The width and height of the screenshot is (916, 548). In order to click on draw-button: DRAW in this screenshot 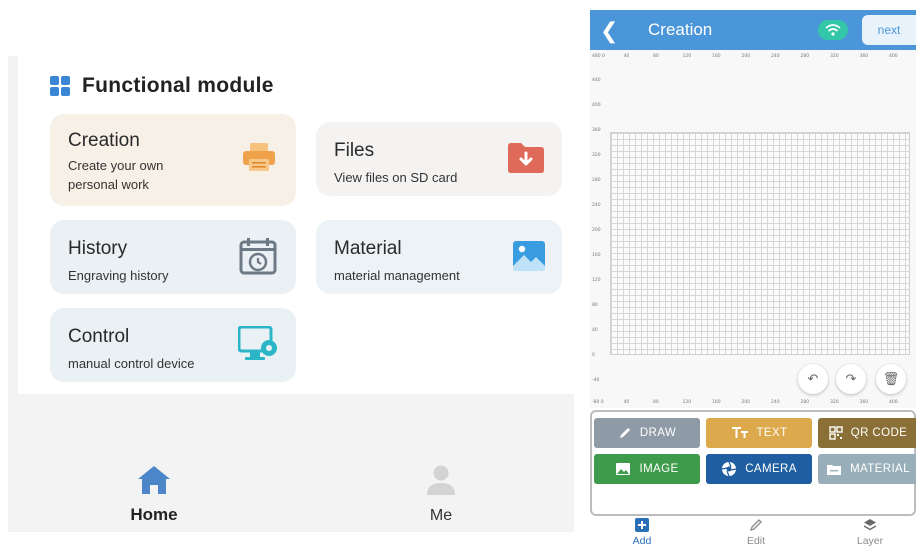, I will do `click(647, 433)`.